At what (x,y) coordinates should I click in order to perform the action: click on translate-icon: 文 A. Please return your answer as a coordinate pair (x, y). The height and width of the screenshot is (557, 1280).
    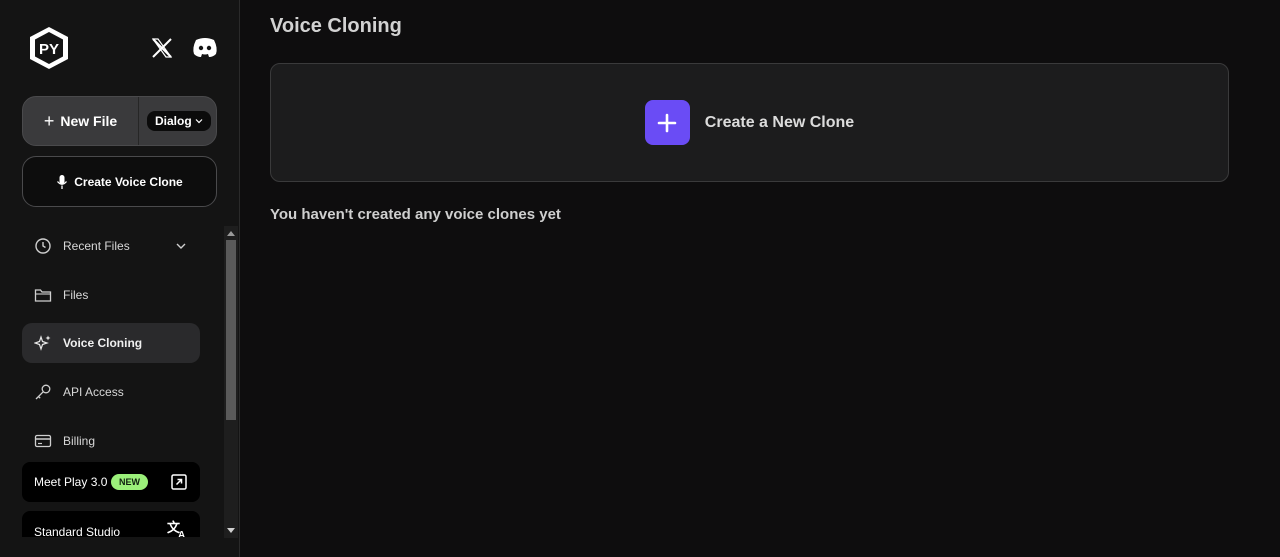
    Looking at the image, I should click on (177, 528).